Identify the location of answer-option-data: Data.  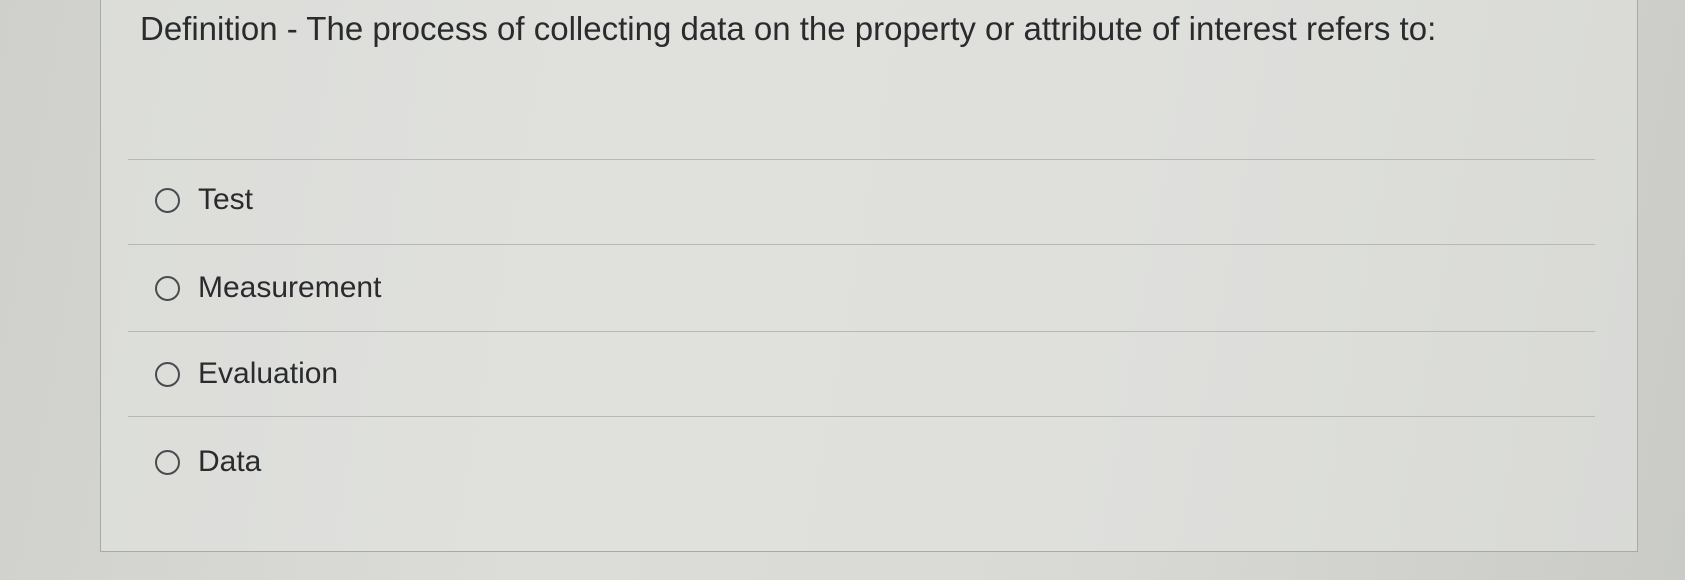
(208, 462).